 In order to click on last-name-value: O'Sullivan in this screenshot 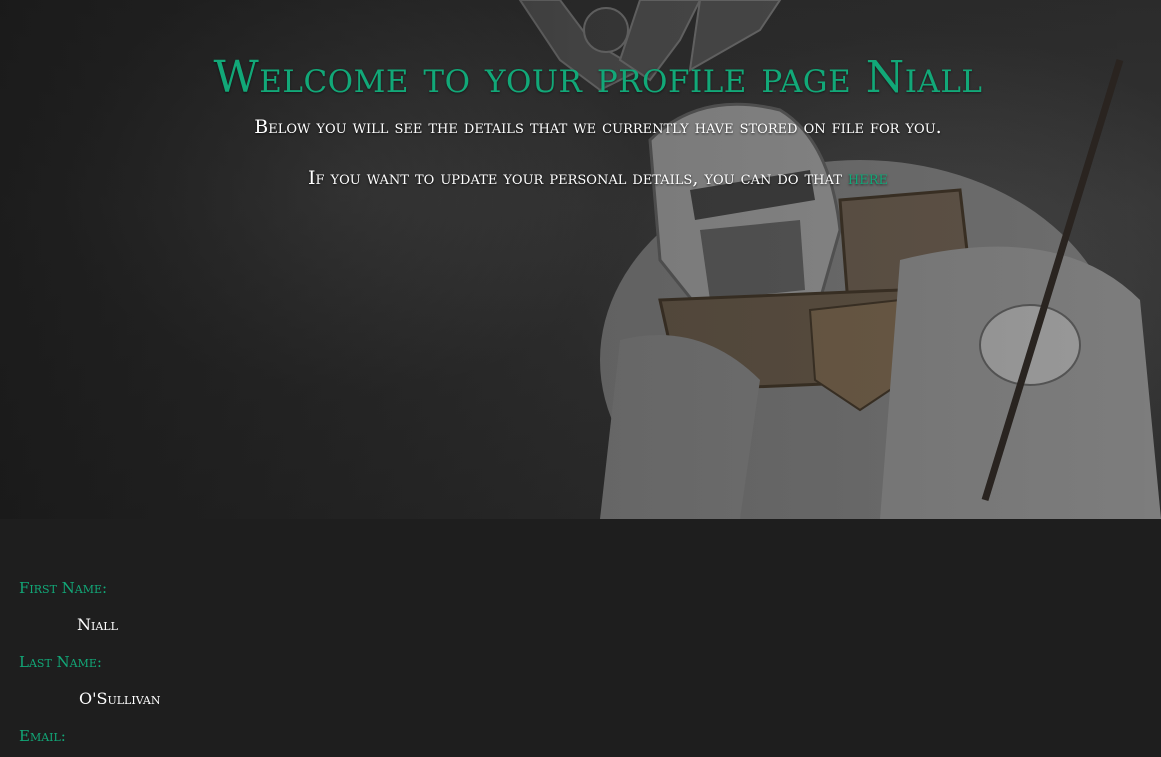, I will do `click(120, 698)`.